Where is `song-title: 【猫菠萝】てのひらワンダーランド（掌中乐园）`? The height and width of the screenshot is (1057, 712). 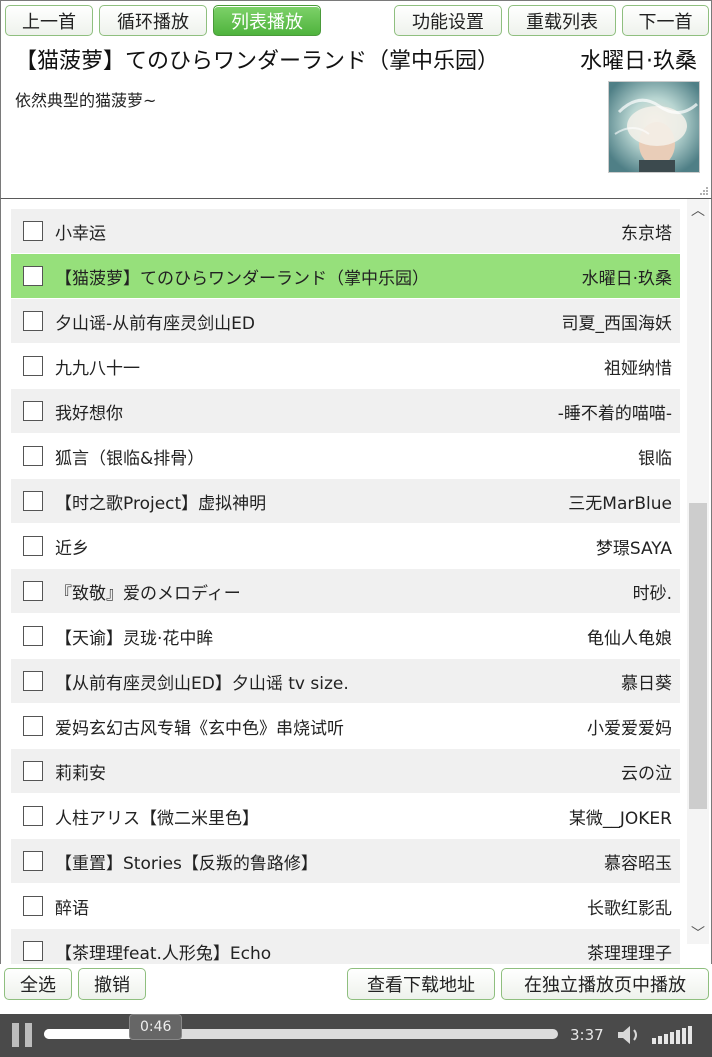
song-title: 【猫菠萝】てのひらワンダーランド（掌中乐园） is located at coordinates (242, 278).